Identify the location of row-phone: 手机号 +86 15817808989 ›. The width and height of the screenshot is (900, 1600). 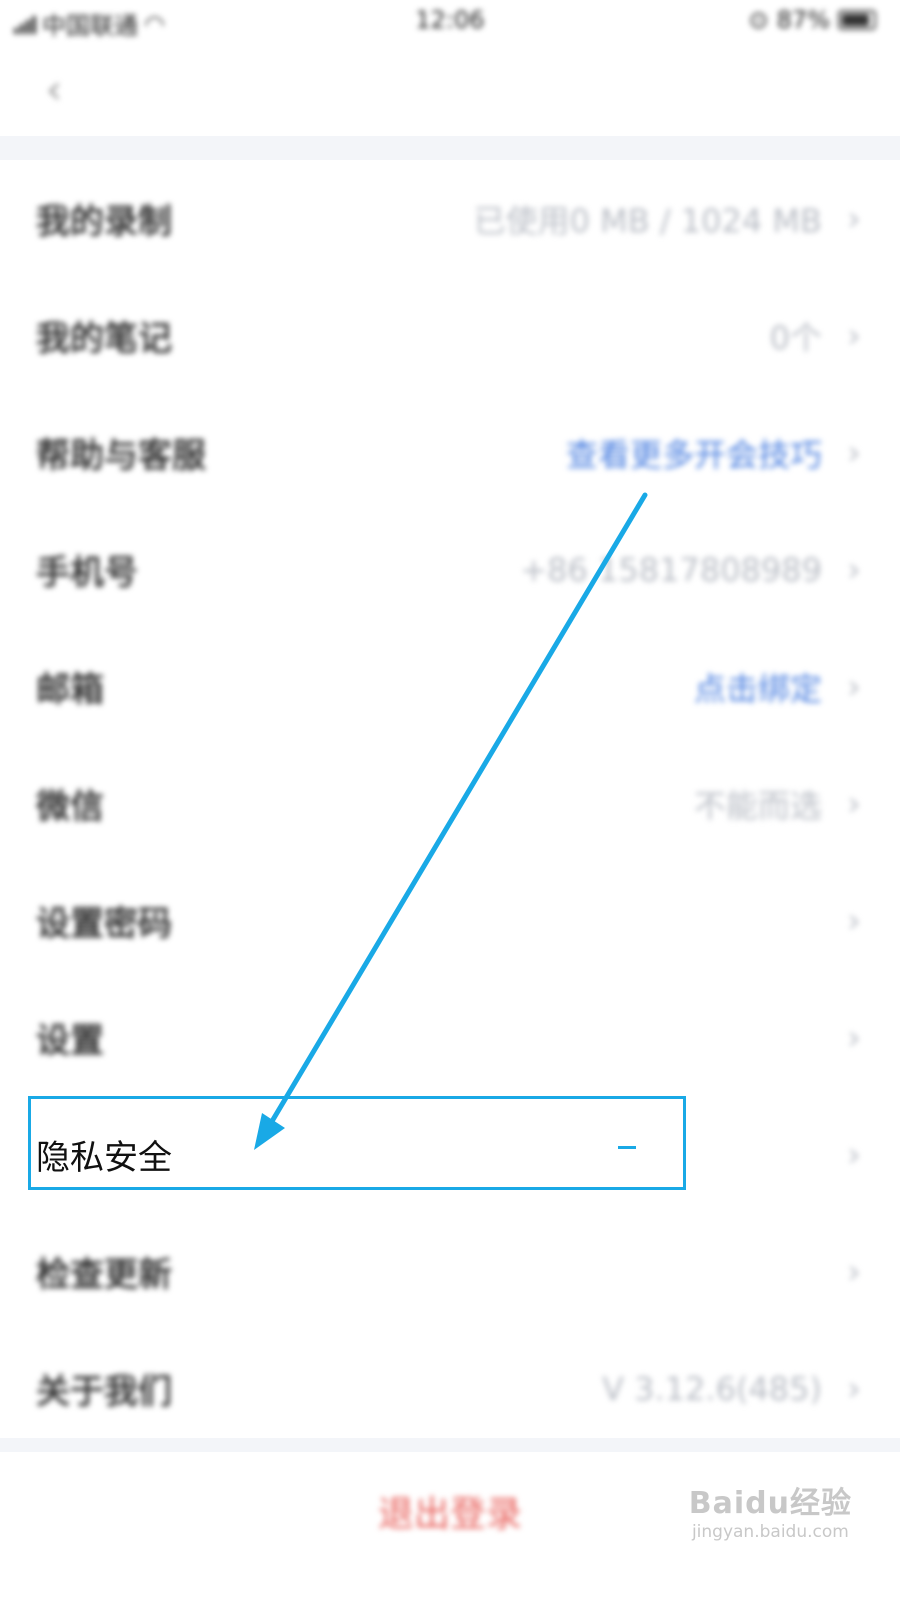
(450, 569).